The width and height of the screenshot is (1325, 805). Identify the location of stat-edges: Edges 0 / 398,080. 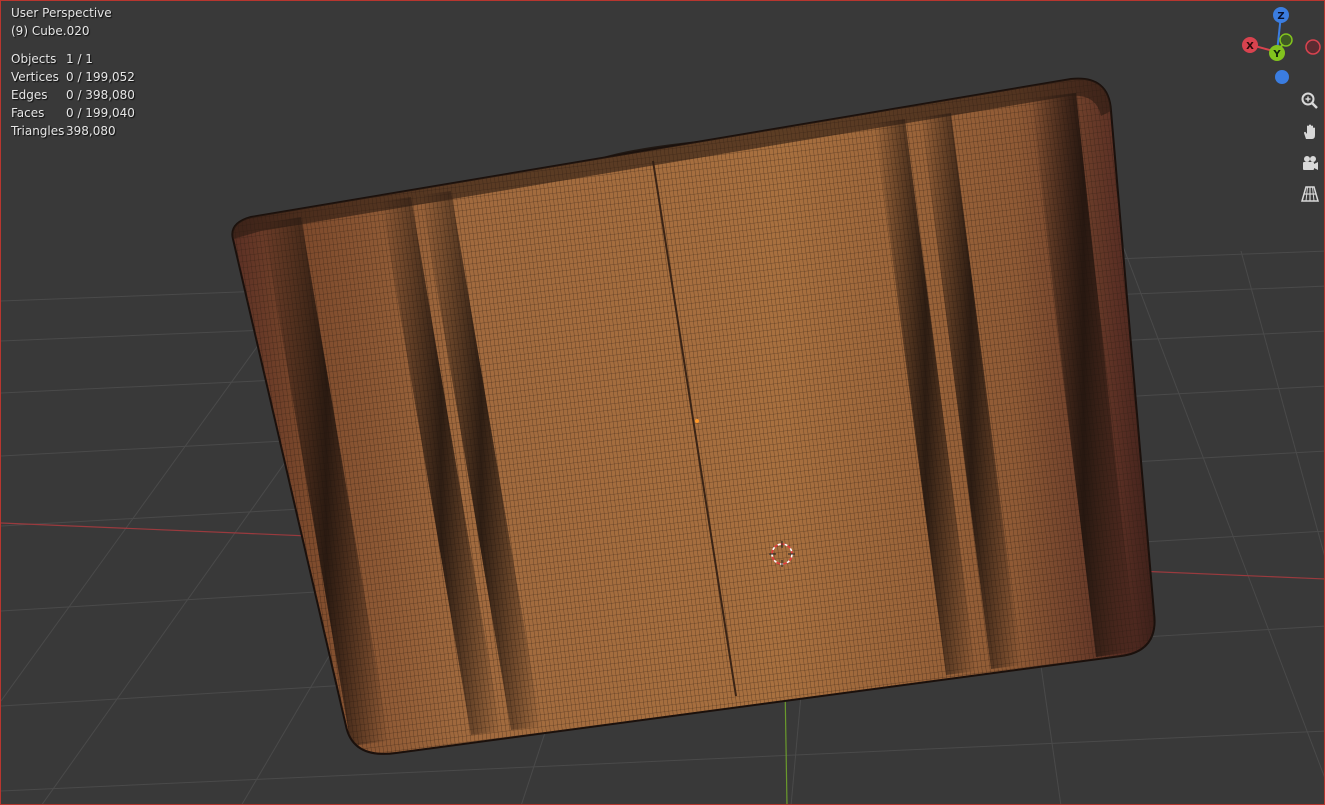
(73, 95).